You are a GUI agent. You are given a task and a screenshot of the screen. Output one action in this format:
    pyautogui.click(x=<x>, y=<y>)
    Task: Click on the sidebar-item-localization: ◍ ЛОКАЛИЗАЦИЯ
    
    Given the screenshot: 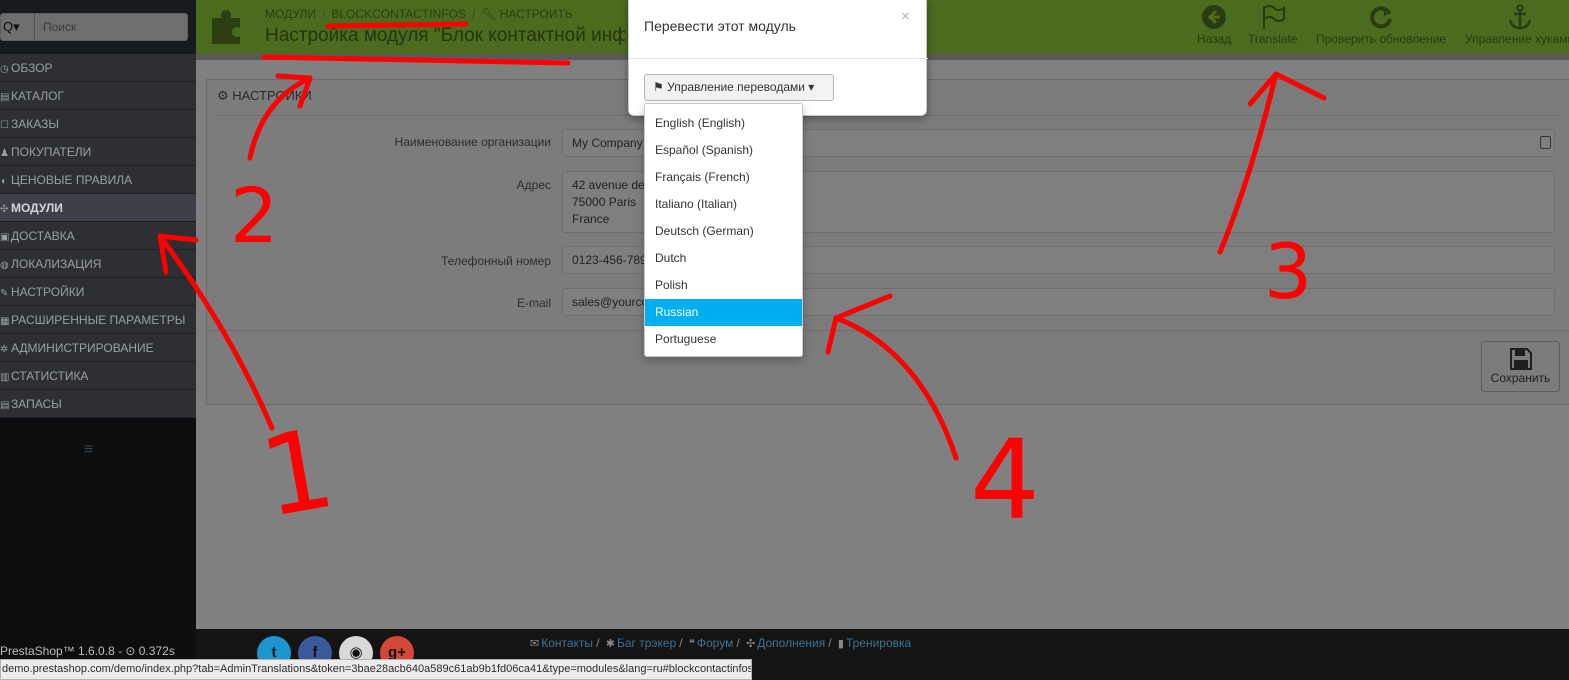 What is the action you would take?
    pyautogui.click(x=98, y=264)
    